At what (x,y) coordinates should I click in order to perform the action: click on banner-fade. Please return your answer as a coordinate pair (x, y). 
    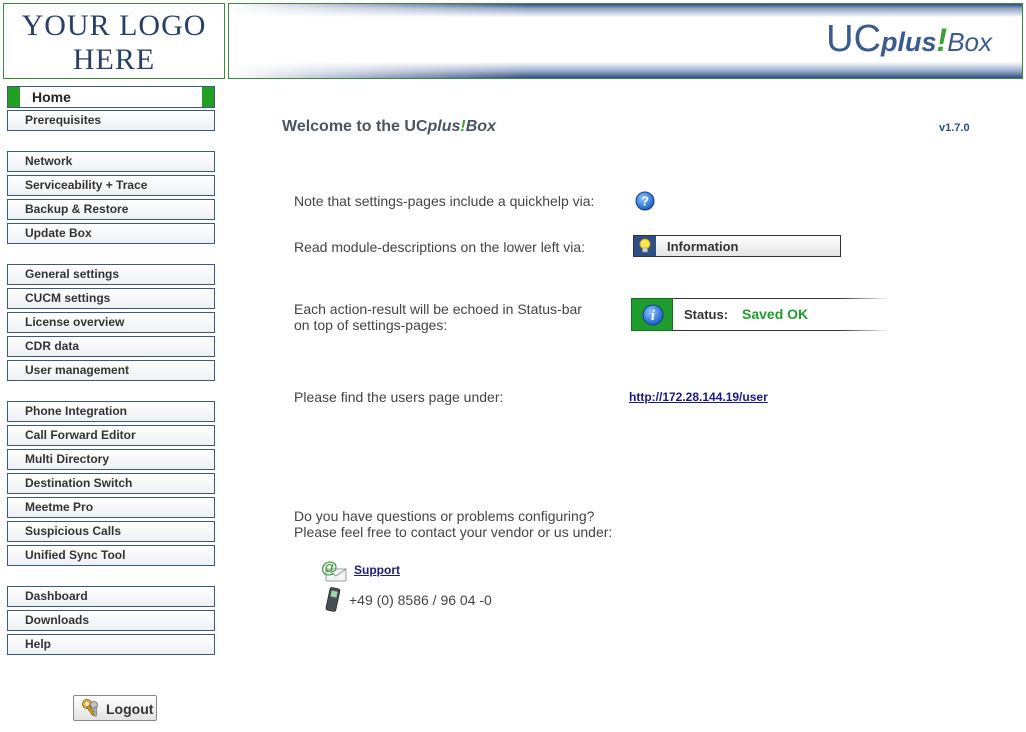
    Looking at the image, I should click on (379, 41).